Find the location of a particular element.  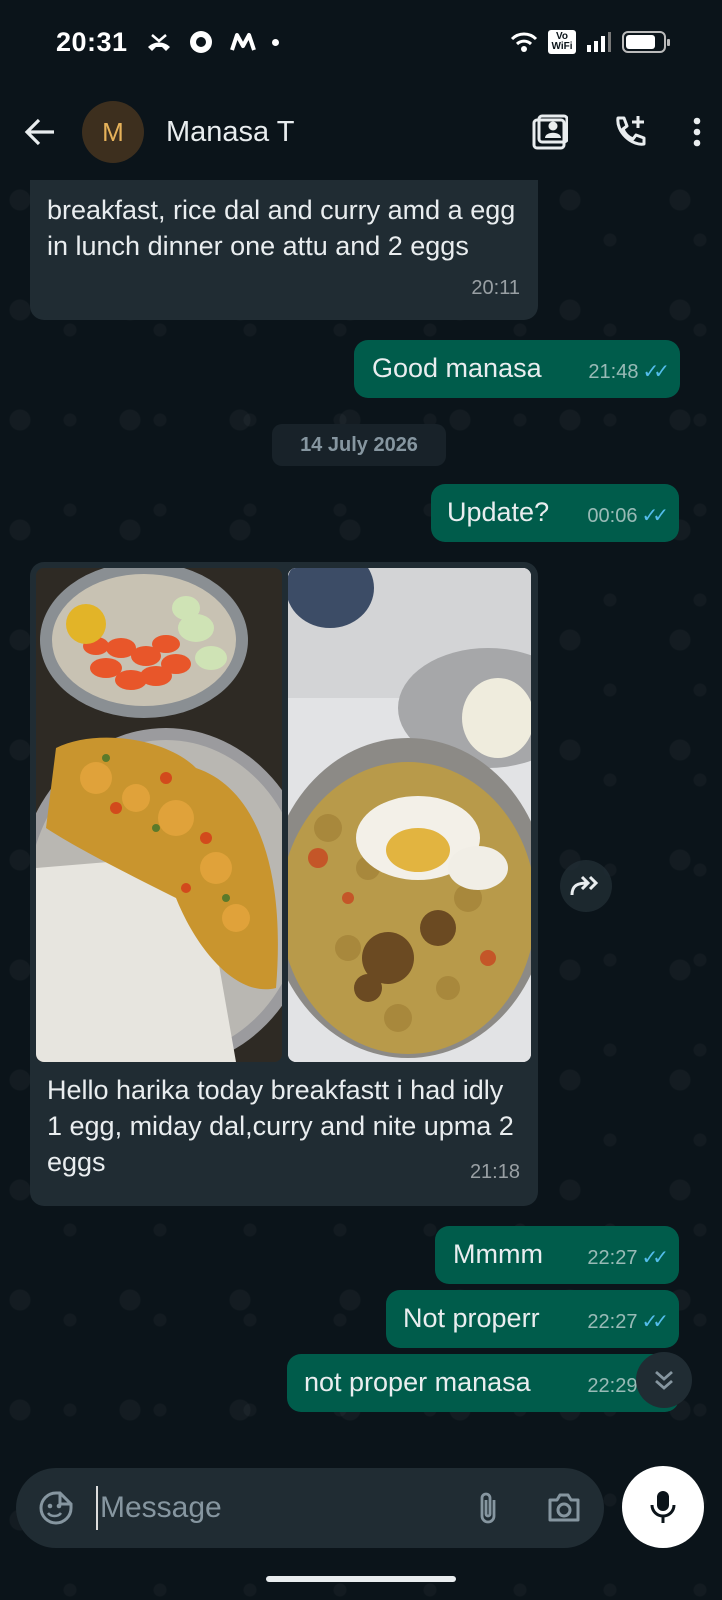

back-arrow-icon is located at coordinates (40, 132).